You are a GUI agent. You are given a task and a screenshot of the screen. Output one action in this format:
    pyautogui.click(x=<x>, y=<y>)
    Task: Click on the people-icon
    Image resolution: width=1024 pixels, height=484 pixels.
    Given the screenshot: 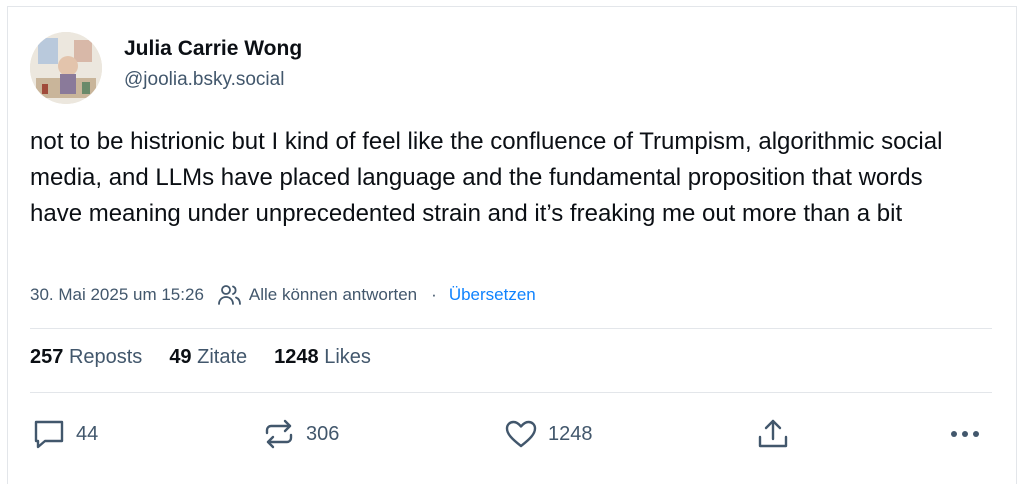 What is the action you would take?
    pyautogui.click(x=230, y=295)
    